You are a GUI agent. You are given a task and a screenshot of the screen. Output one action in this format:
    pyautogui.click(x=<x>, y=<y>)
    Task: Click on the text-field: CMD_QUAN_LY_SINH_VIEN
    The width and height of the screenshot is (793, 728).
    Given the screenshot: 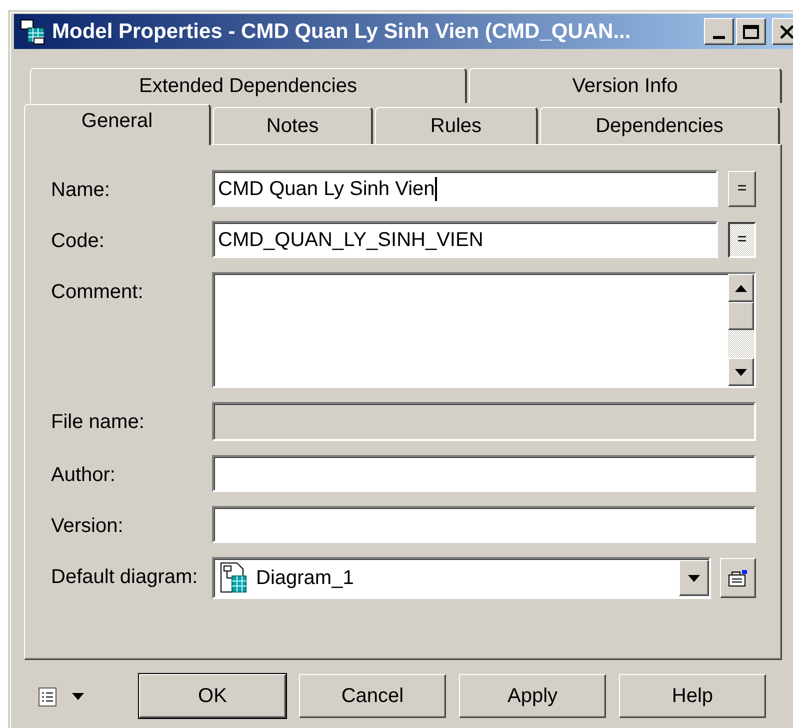 What is the action you would take?
    pyautogui.click(x=465, y=239)
    